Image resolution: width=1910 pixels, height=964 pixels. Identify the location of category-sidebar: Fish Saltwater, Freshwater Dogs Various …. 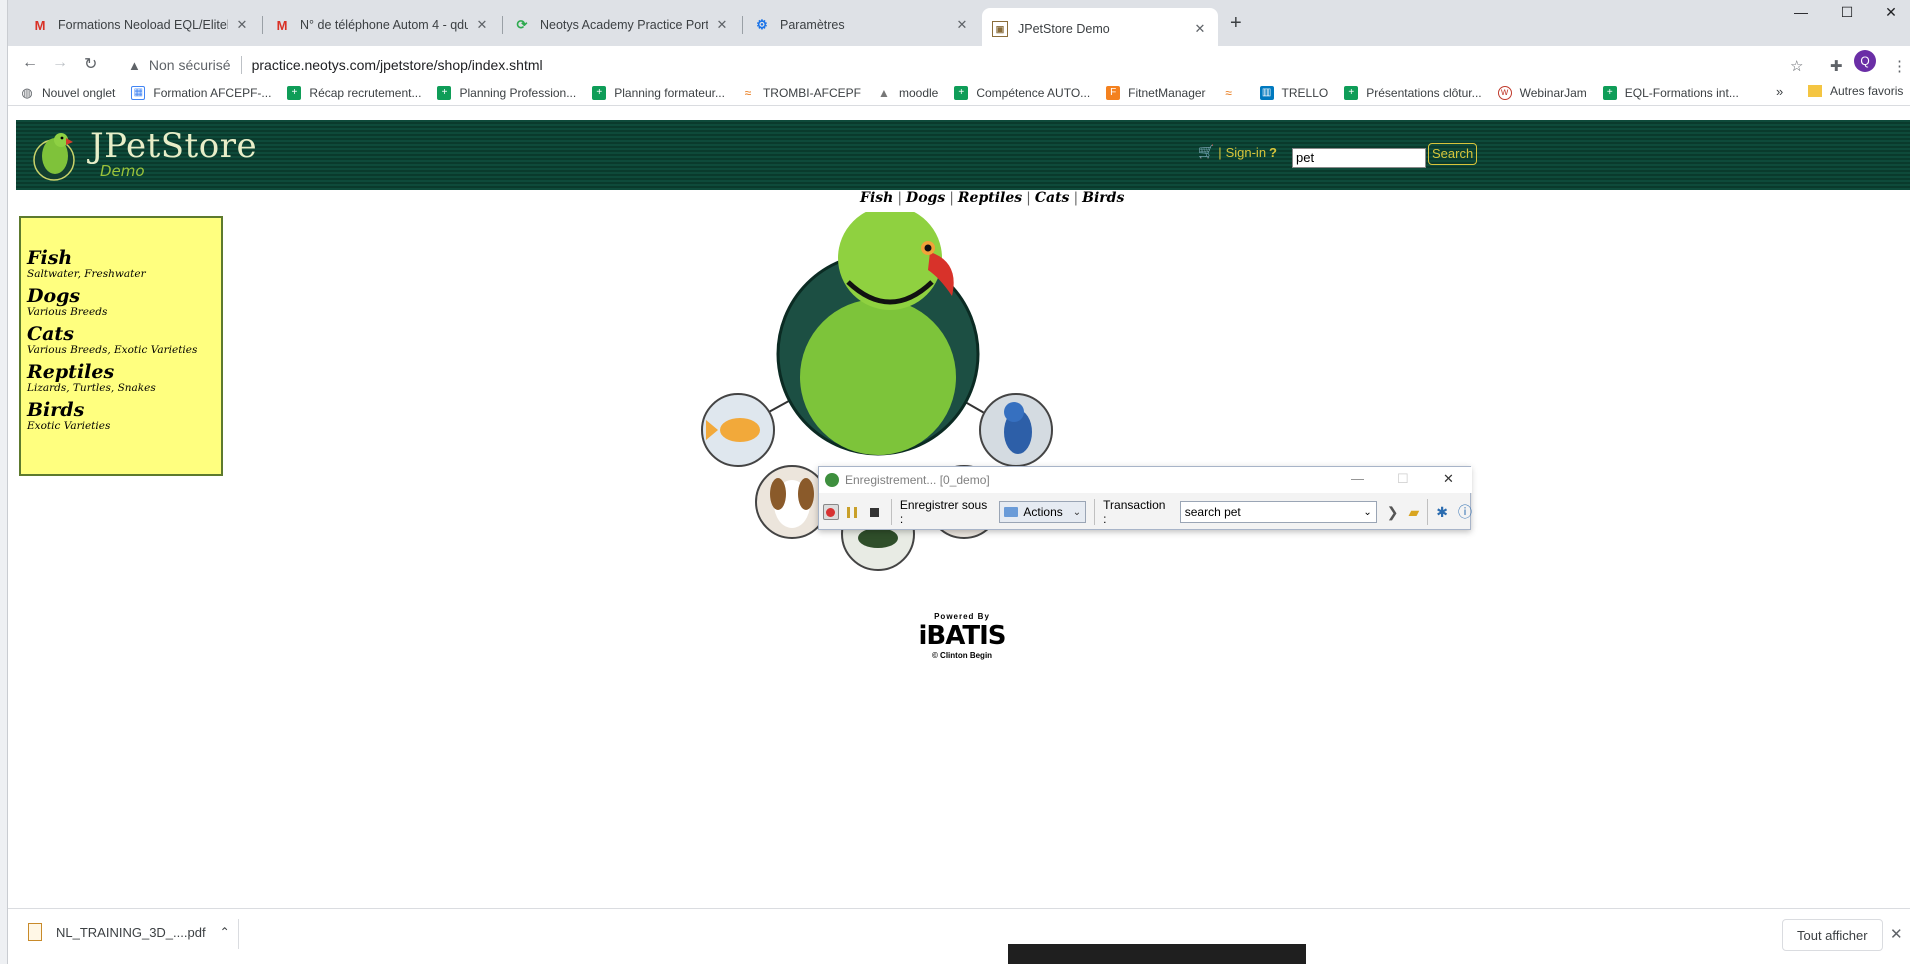
(121, 346).